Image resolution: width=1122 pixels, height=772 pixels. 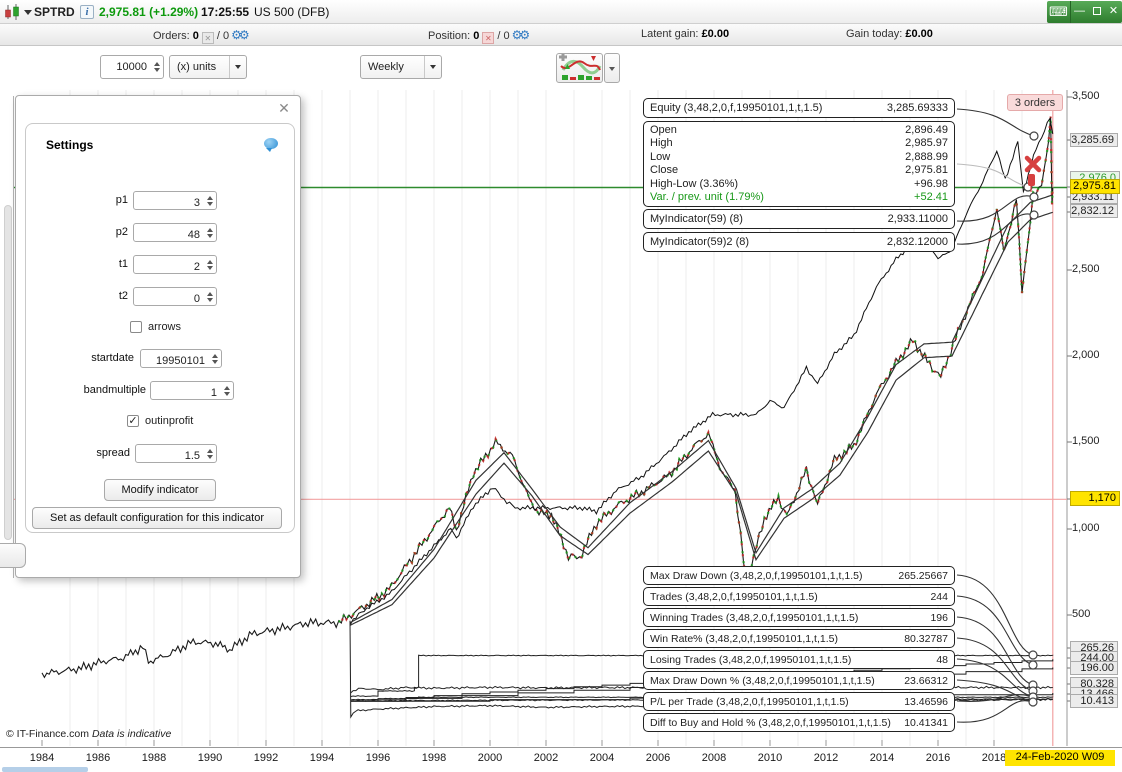 I want to click on dialog-close-icon: ✕, so click(x=284, y=109).